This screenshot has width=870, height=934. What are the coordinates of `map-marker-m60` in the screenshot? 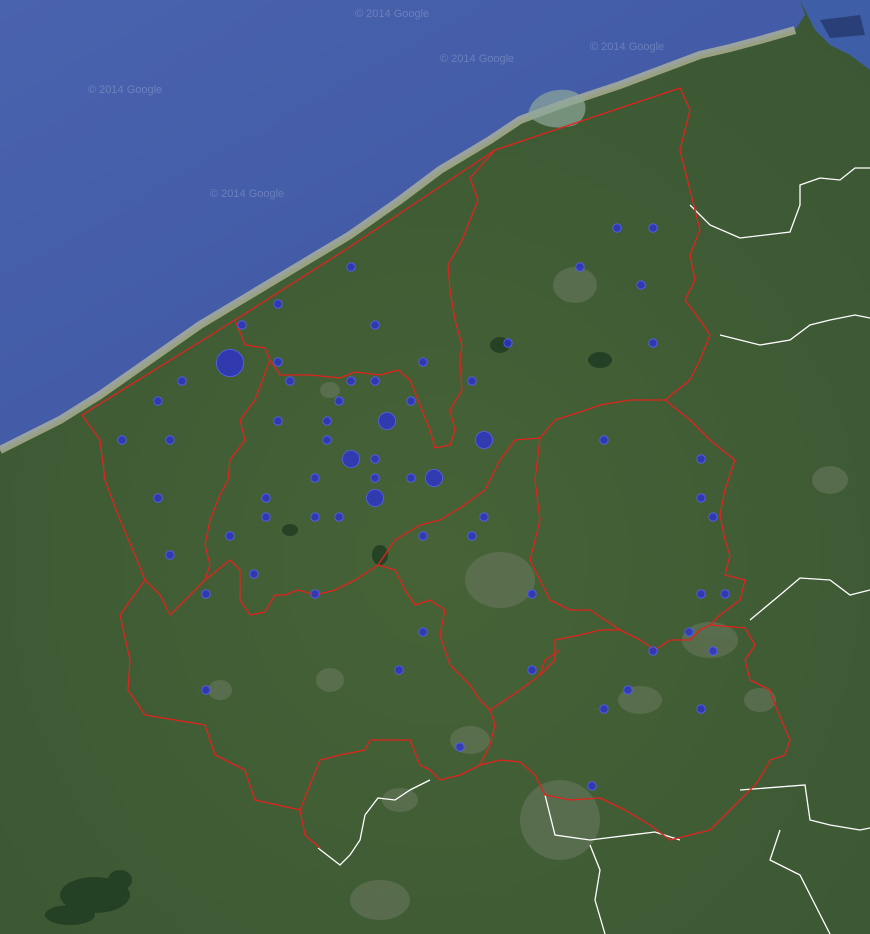 It's located at (399, 670).